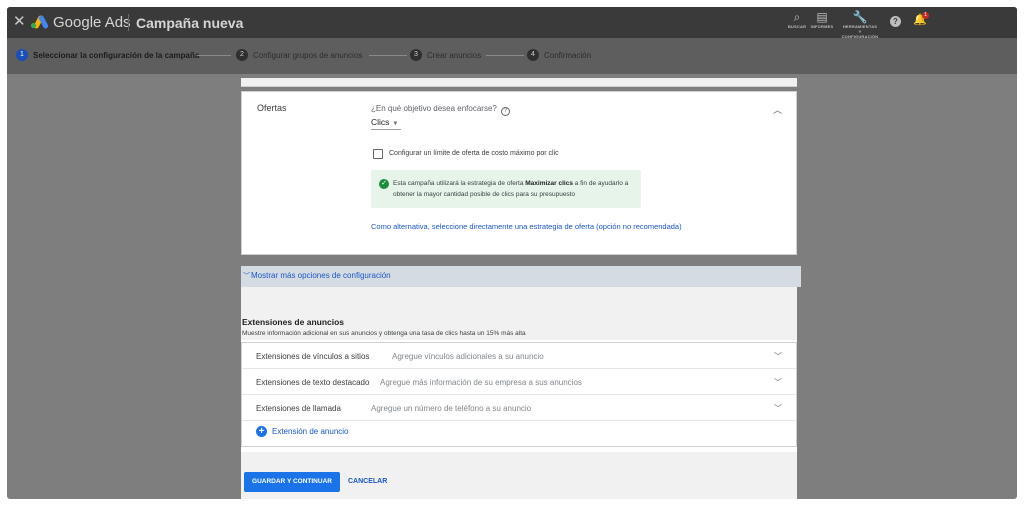 Image resolution: width=1024 pixels, height=506 pixels. What do you see at coordinates (293, 322) in the screenshot?
I see `ad-extensions-title: Extensiones de anuncios` at bounding box center [293, 322].